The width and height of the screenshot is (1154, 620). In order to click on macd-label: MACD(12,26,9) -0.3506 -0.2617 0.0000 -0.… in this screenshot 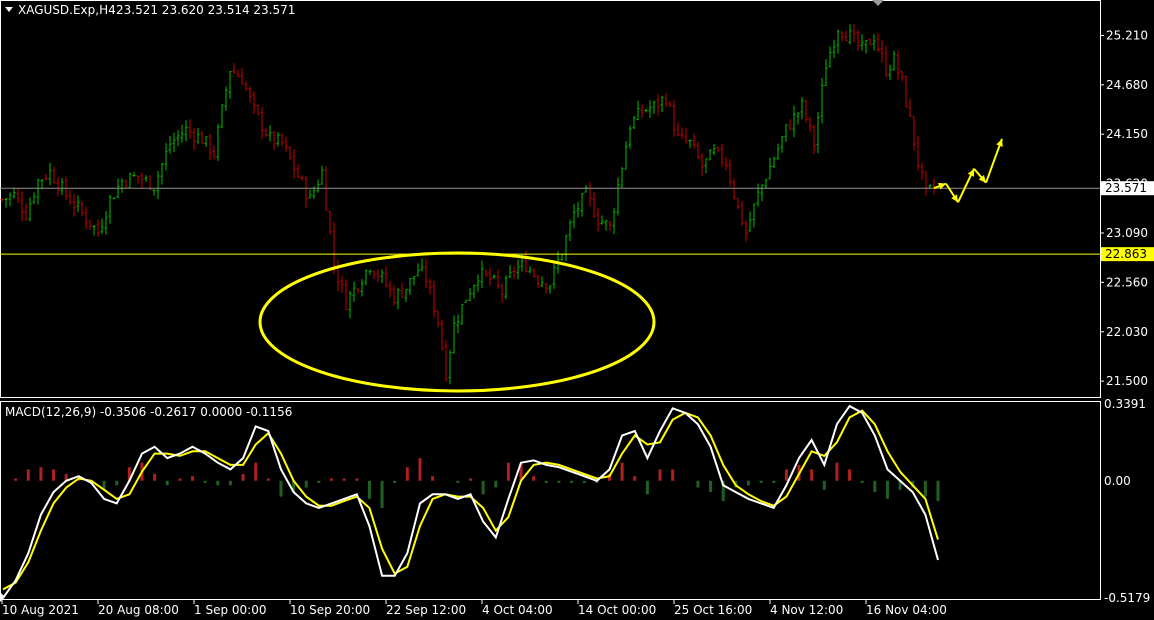, I will do `click(148, 412)`.